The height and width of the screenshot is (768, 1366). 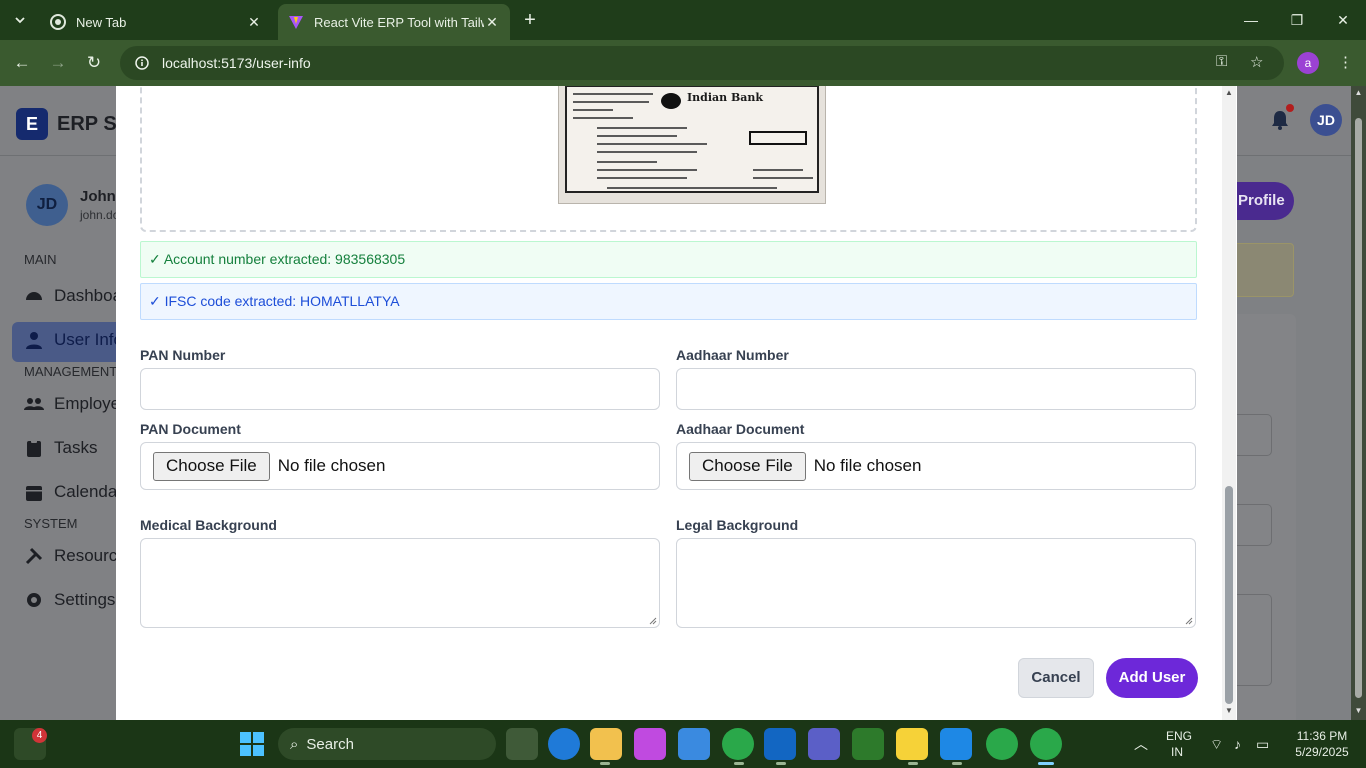 I want to click on pan-document-upload: Choose File No file chosen, so click(x=400, y=466).